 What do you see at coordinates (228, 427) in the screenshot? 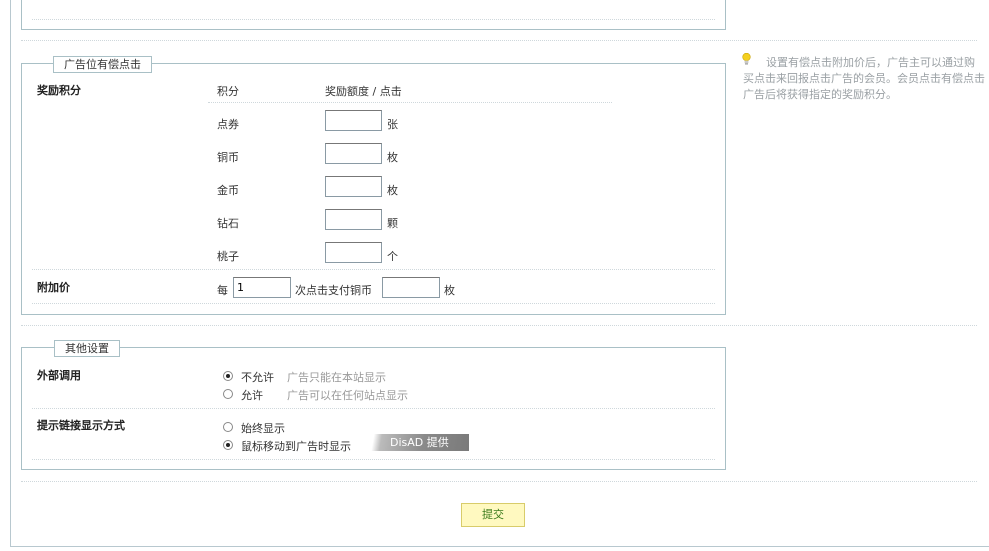
I see `link-always-radio` at bounding box center [228, 427].